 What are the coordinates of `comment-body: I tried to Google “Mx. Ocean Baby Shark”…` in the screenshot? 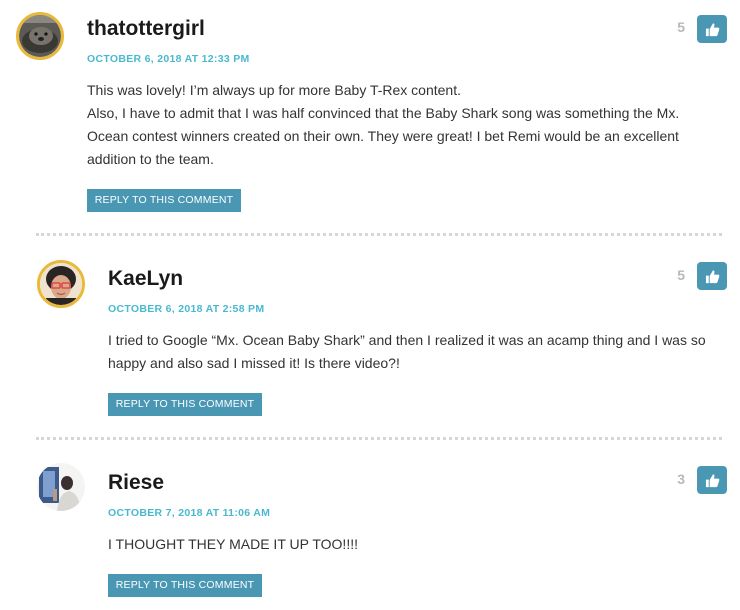 It's located at (418, 352).